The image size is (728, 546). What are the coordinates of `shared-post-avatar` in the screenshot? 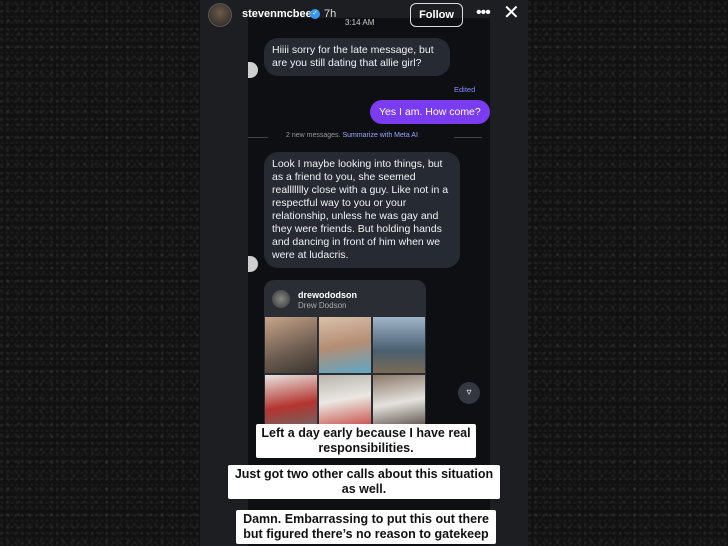 It's located at (281, 299).